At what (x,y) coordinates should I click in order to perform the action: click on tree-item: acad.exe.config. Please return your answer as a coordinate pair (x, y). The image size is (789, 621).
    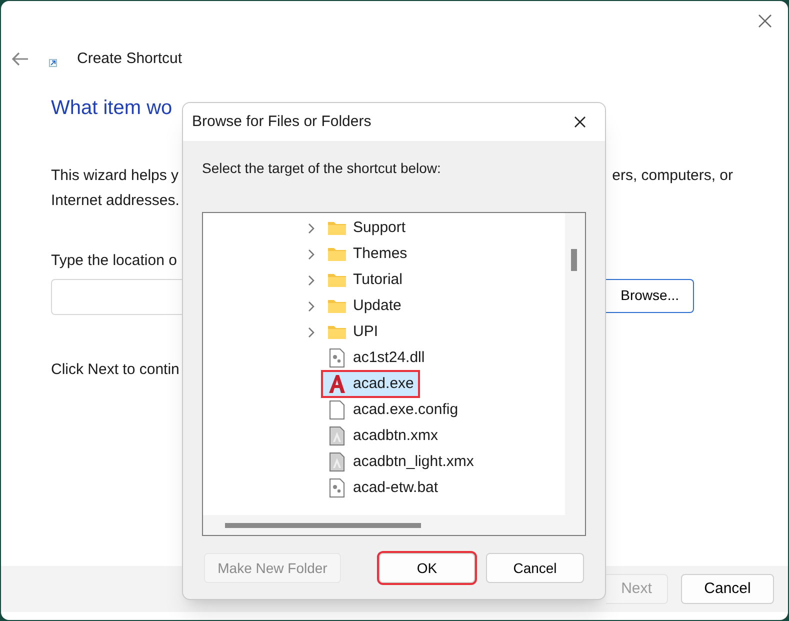
    Looking at the image, I should click on (392, 410).